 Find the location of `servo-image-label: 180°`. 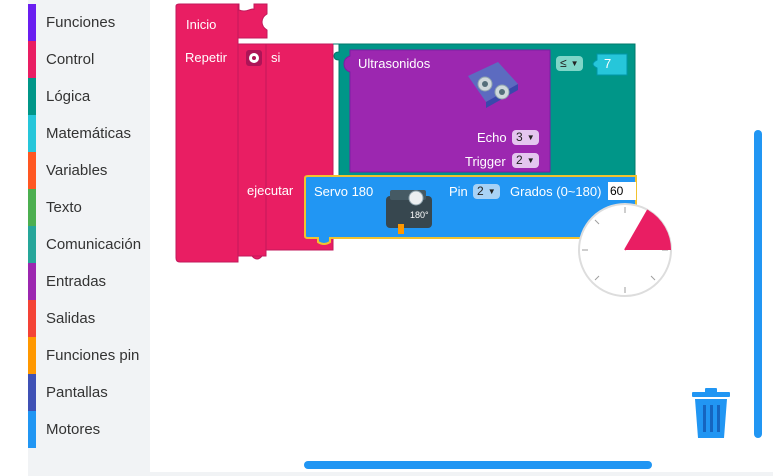

servo-image-label: 180° is located at coordinates (419, 215).